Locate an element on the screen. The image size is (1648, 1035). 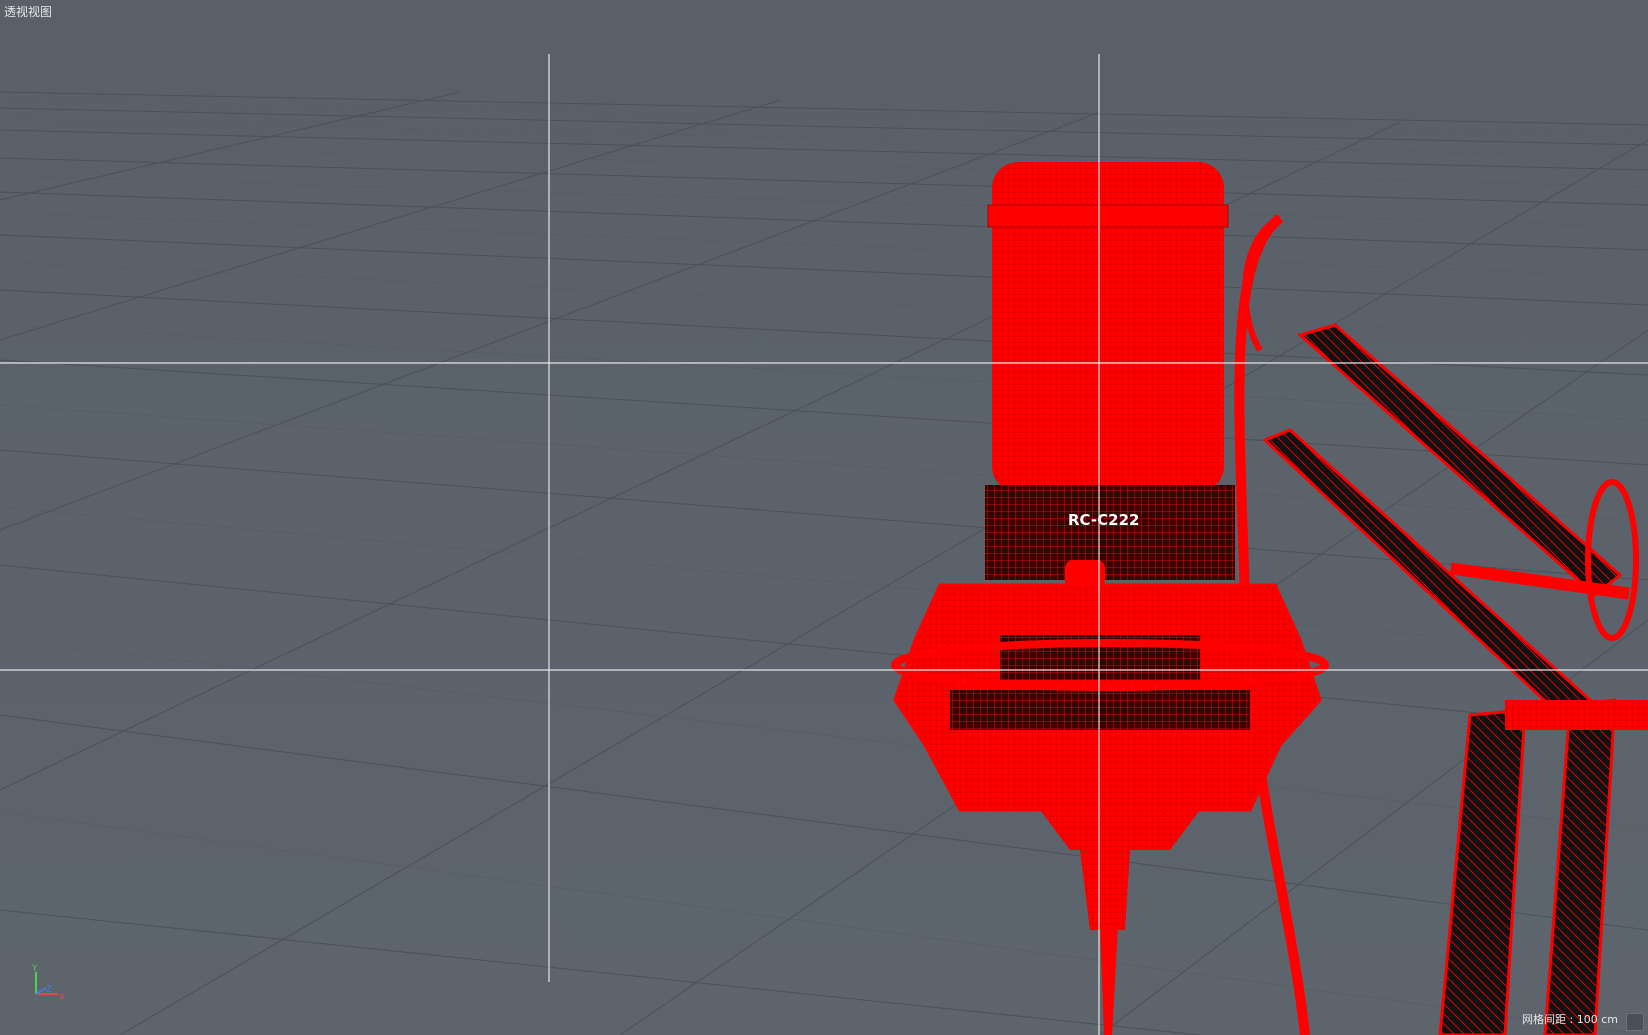
axis-x-label: X is located at coordinates (62, 998).